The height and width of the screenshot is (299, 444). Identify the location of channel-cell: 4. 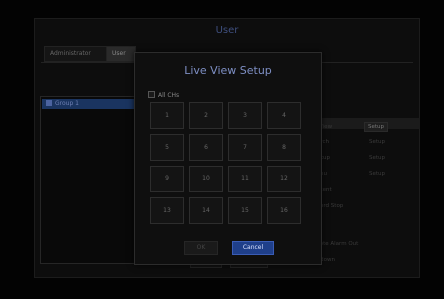
(284, 115).